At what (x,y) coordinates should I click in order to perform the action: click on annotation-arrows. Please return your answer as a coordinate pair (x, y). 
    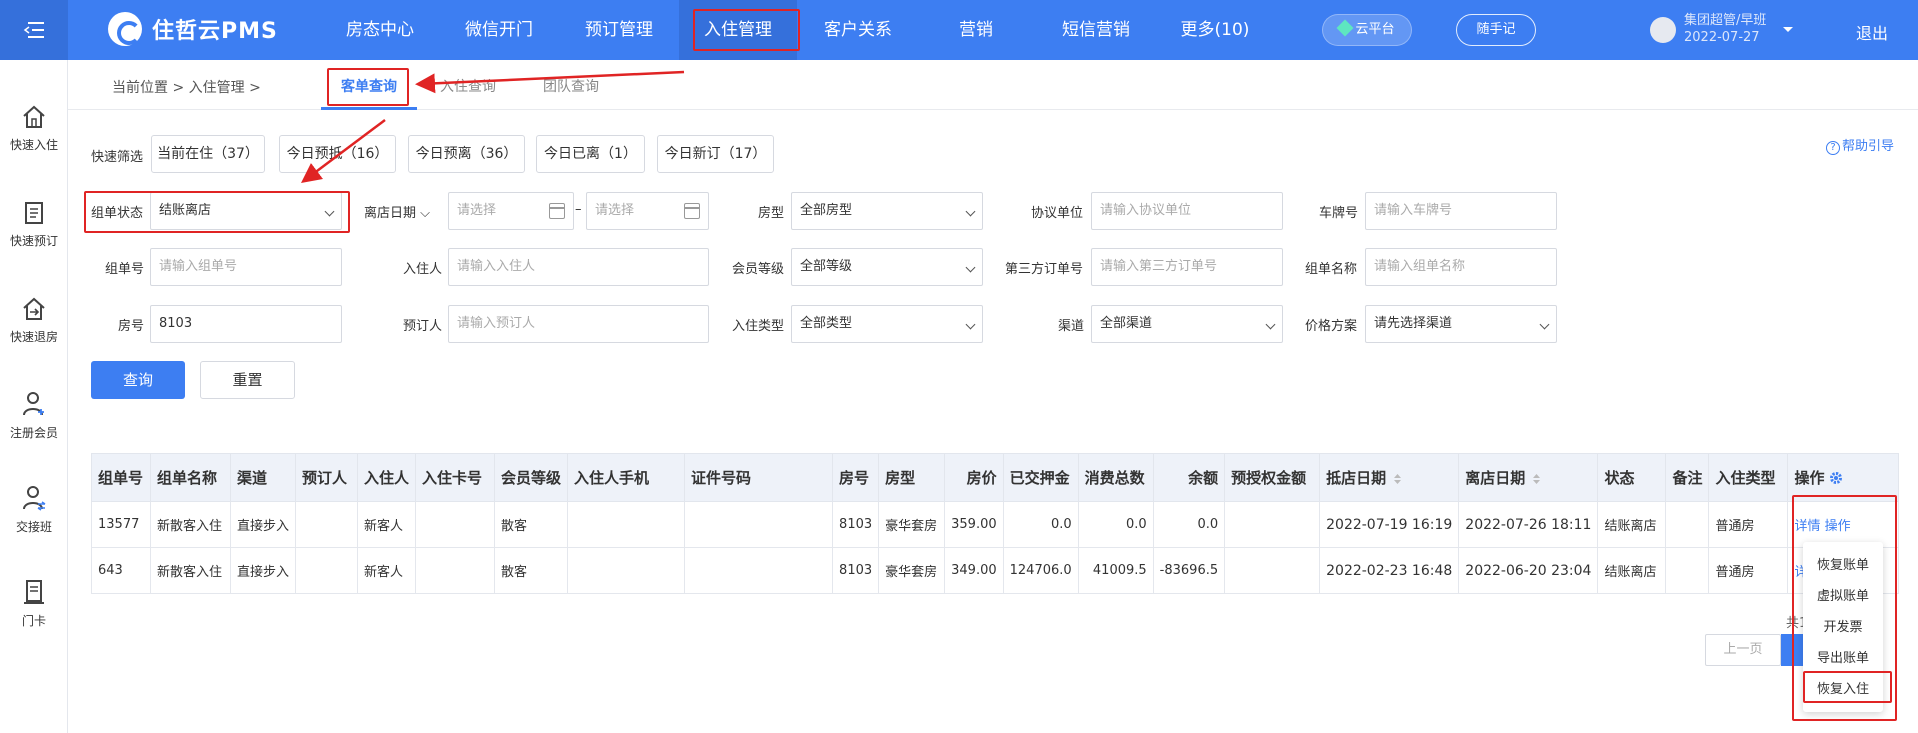
    Looking at the image, I should click on (493, 126).